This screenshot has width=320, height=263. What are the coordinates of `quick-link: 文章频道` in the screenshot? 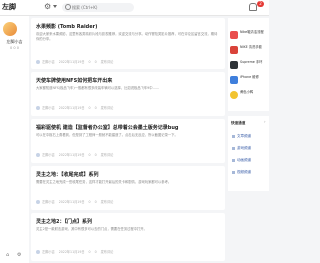 It's located at (241, 136).